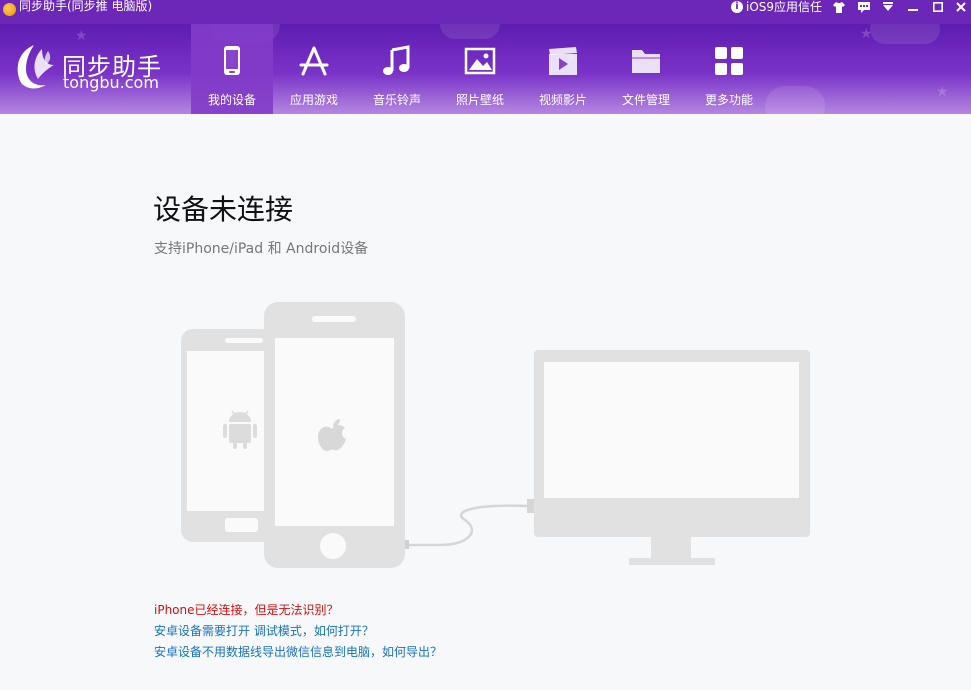 The width and height of the screenshot is (971, 690). Describe the element at coordinates (246, 609) in the screenshot. I see `help-link-iphone-not-recognized: iPhone已经连接，但是无法识别？` at that location.